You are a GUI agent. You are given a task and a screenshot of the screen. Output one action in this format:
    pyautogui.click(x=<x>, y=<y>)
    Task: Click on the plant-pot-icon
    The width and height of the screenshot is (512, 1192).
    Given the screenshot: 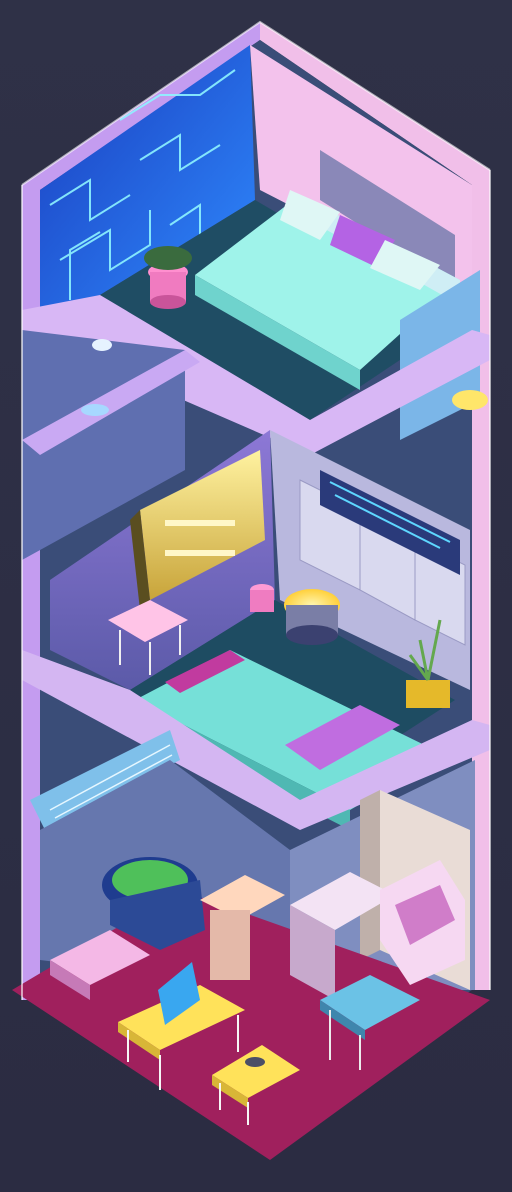 What is the action you would take?
    pyautogui.click(x=168, y=277)
    